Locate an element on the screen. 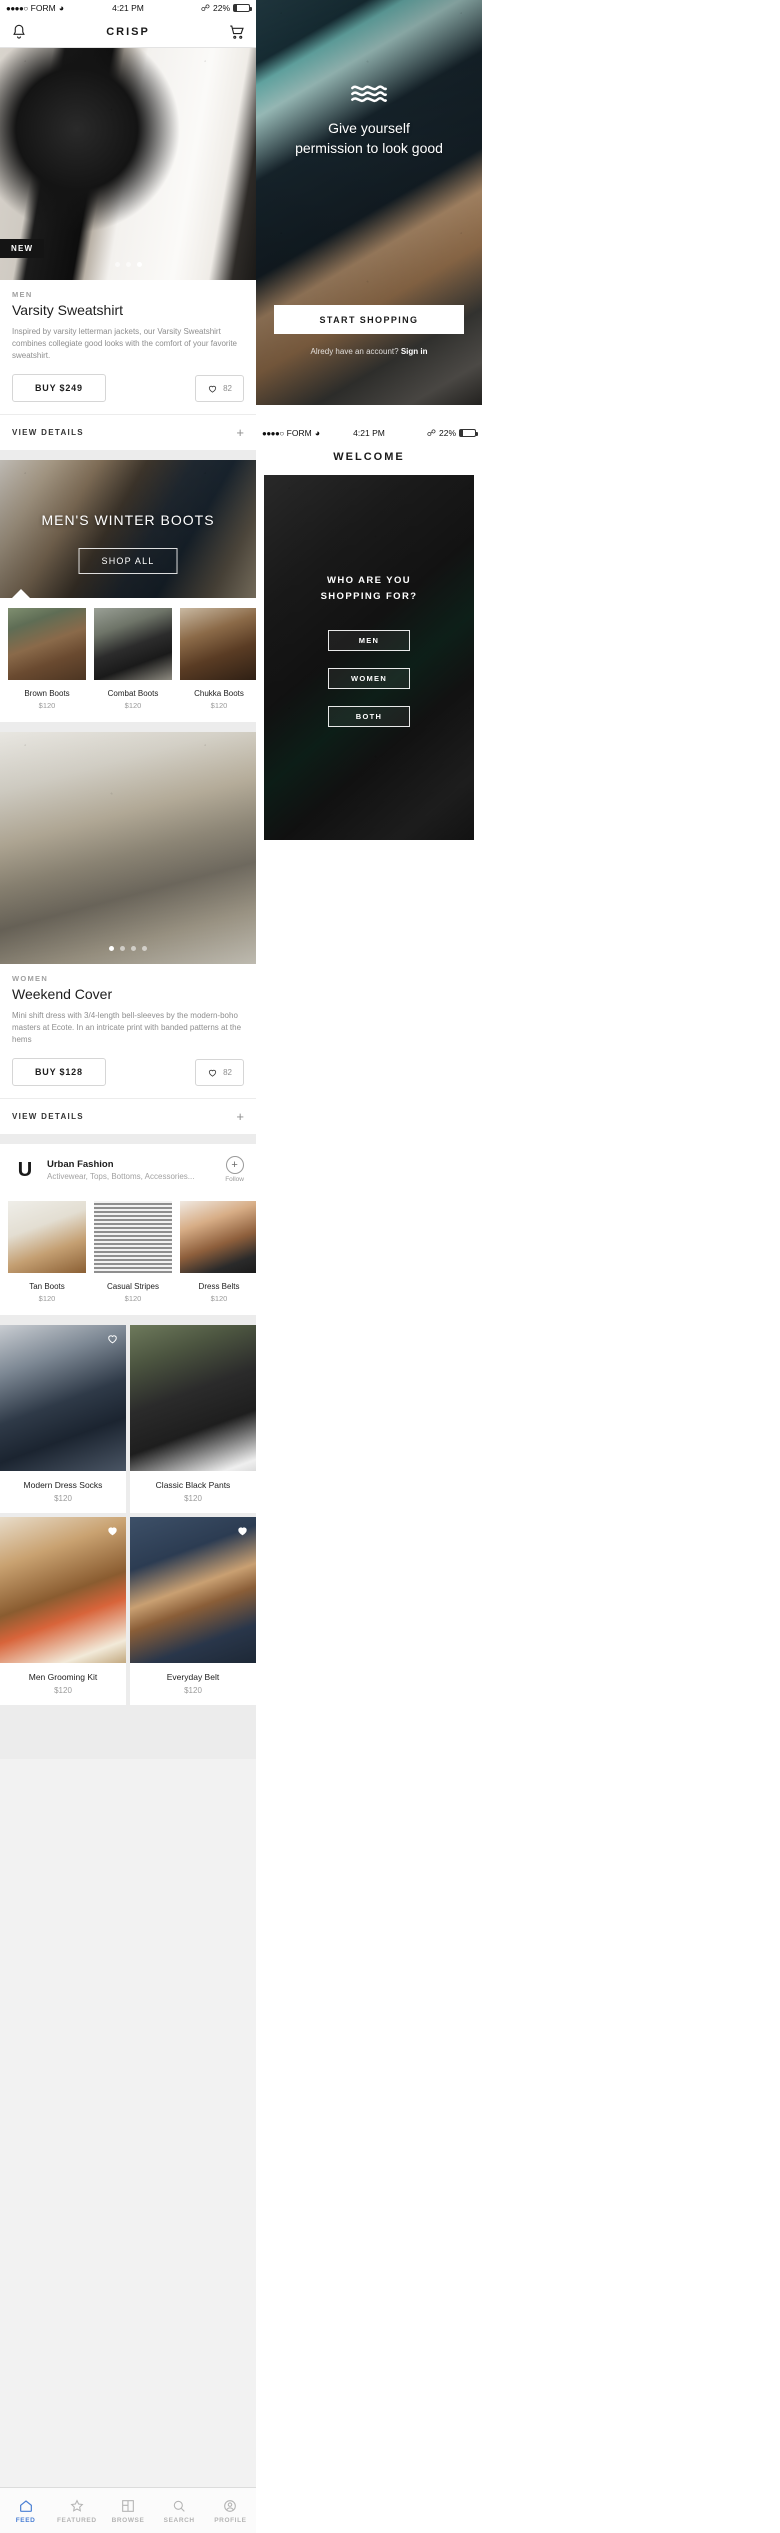  buy-button: BUY $128 is located at coordinates (59, 1072).